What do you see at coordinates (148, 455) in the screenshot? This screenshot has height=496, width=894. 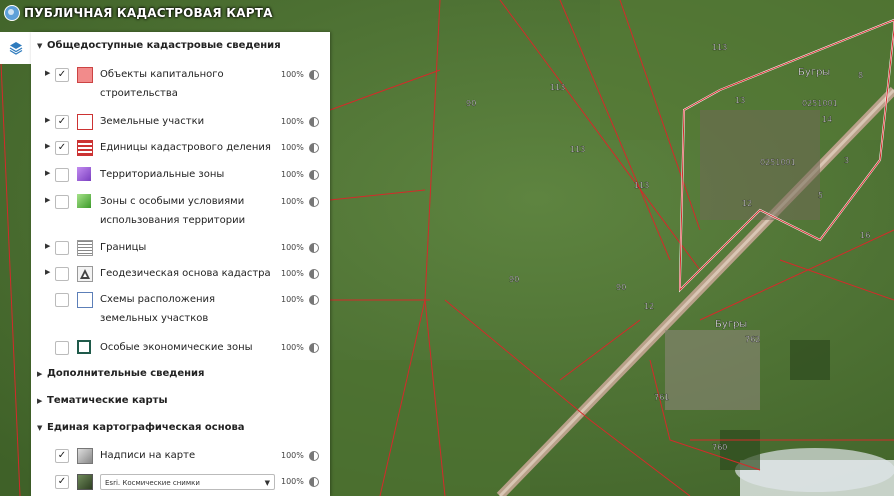 I see `layer-label: Надписи на карте` at bounding box center [148, 455].